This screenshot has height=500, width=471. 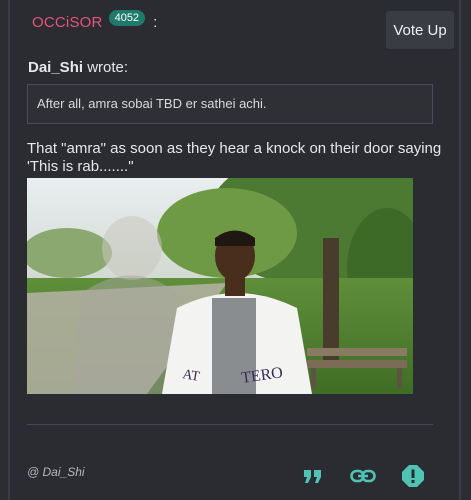 I want to click on quote-wrote-label: wrote:, so click(x=106, y=67).